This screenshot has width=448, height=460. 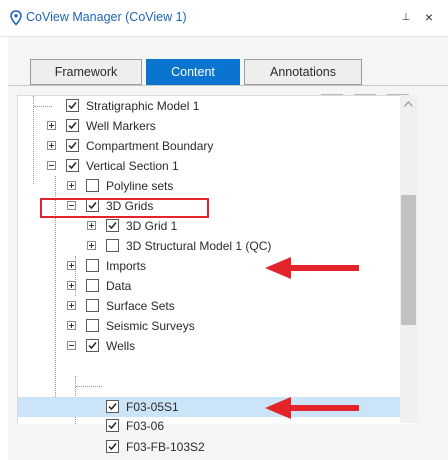 I want to click on tree-row-label: Vertical Section 1, so click(x=132, y=166).